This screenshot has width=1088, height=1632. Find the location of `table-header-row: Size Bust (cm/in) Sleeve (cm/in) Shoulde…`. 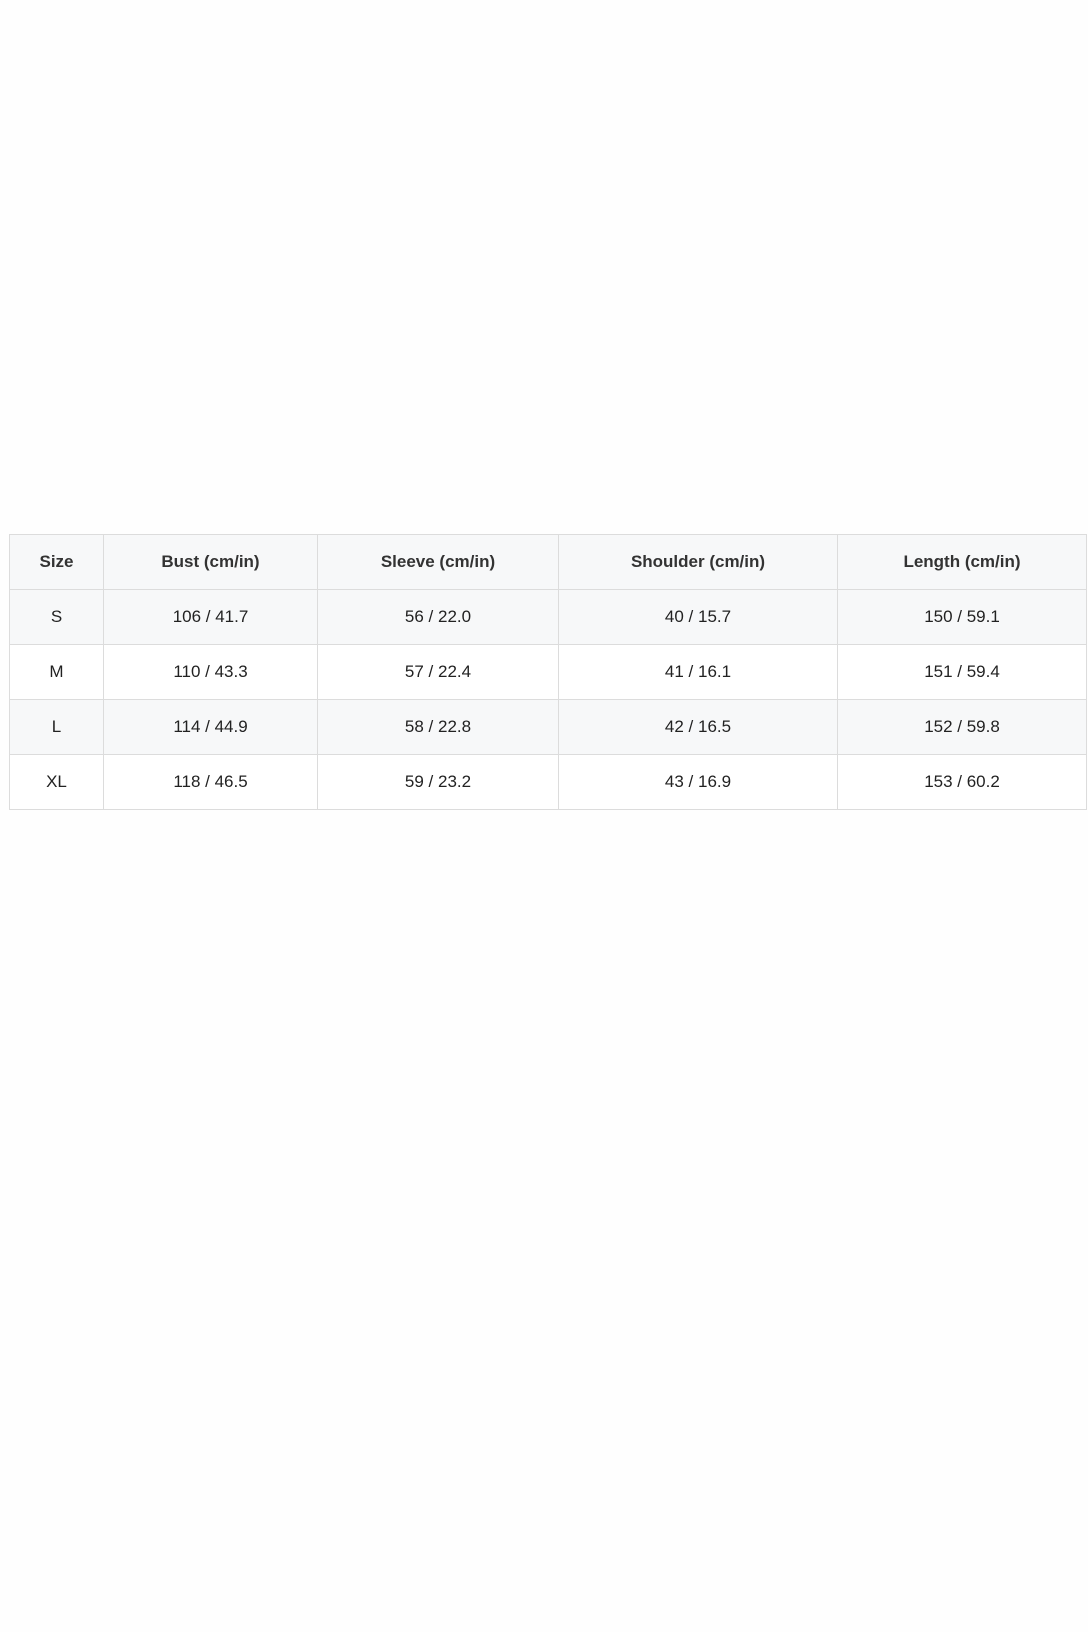

table-header-row: Size Bust (cm/in) Sleeve (cm/in) Shoulde… is located at coordinates (548, 562).